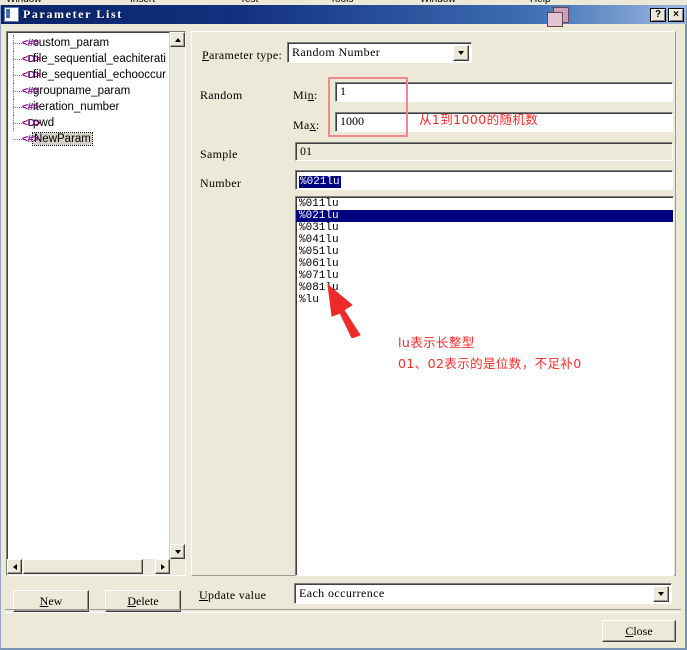 This screenshot has height=650, width=687. What do you see at coordinates (484, 240) in the screenshot?
I see `list-item: %041lu` at bounding box center [484, 240].